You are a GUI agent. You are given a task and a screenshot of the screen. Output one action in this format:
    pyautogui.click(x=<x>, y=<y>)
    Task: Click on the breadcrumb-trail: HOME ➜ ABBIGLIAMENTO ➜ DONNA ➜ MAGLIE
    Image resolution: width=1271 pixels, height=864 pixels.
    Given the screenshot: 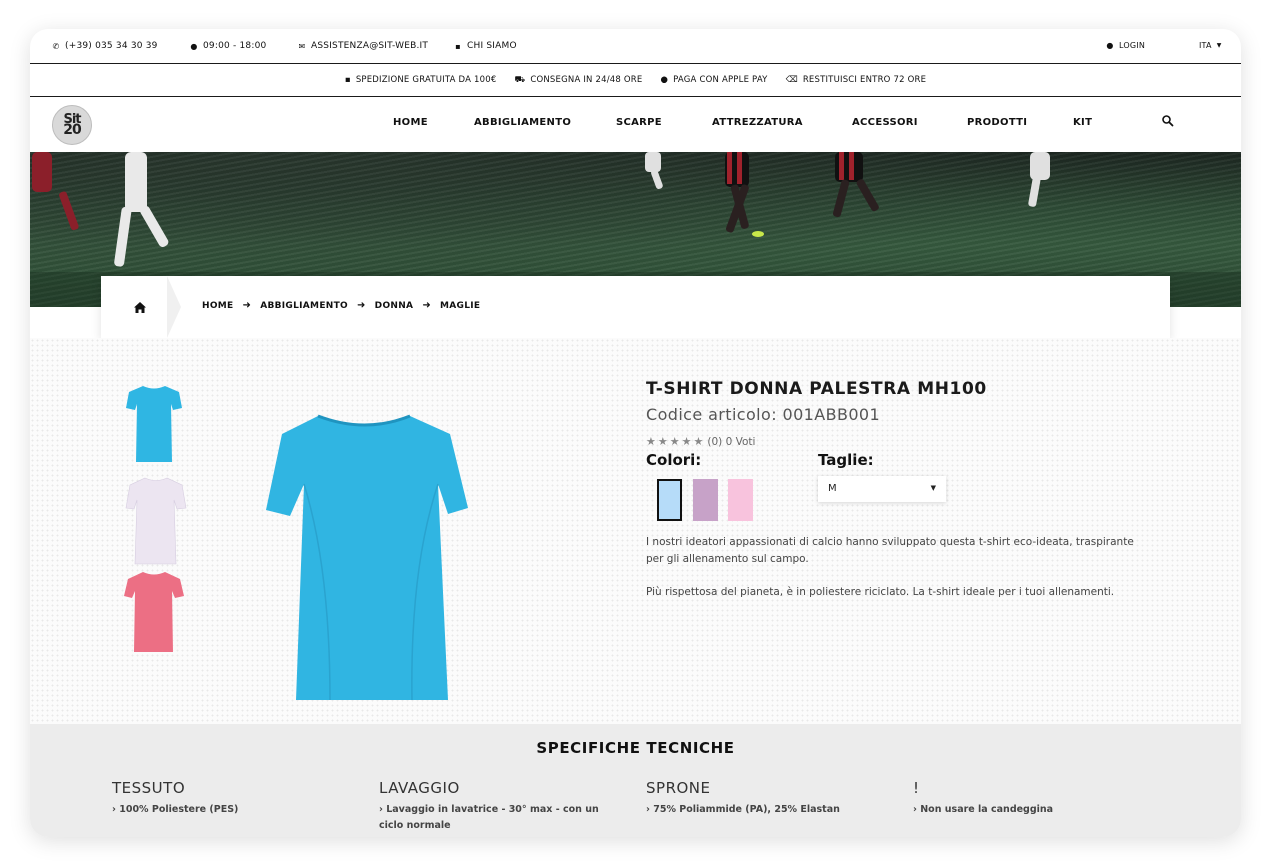 What is the action you would take?
    pyautogui.click(x=341, y=305)
    